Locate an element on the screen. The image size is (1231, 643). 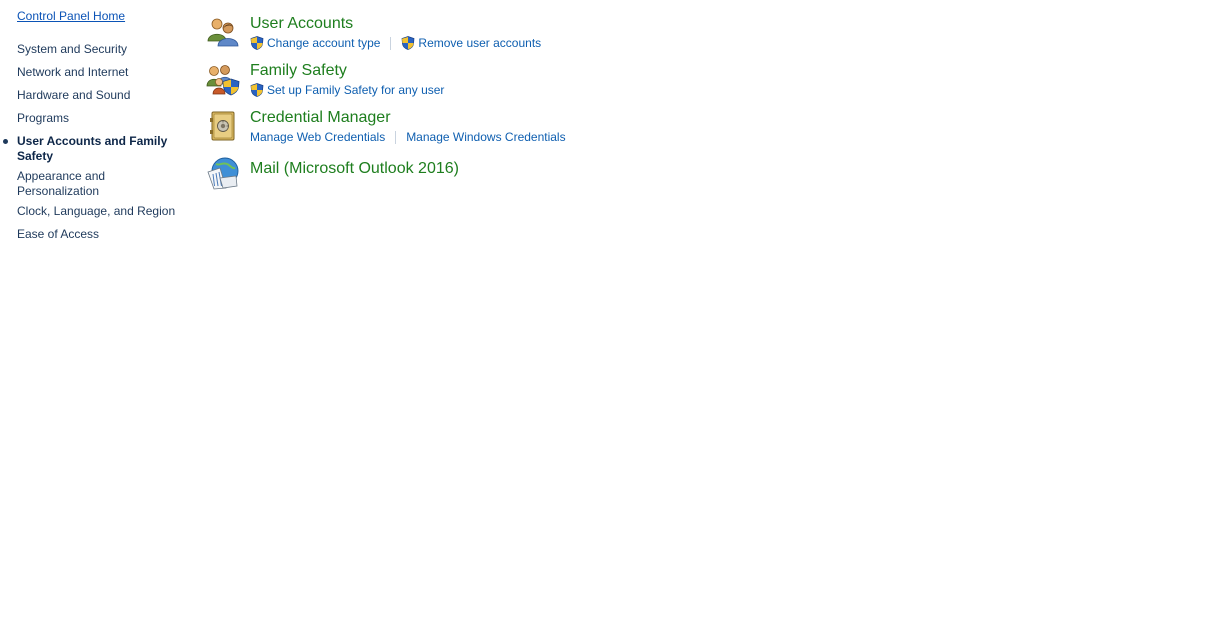
control-panel-home-link: Control Panel Home is located at coordinates (71, 16).